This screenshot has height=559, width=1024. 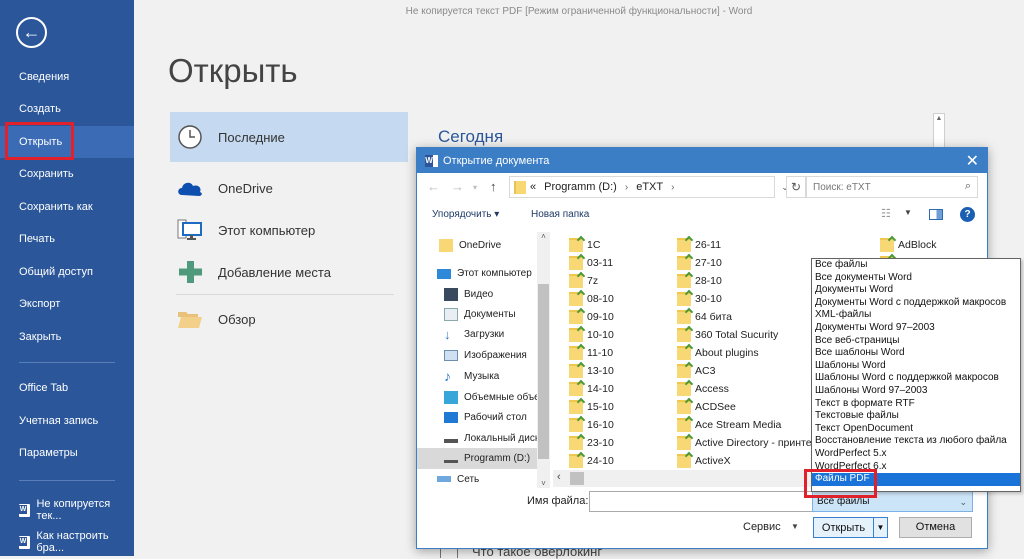 What do you see at coordinates (543, 483) in the screenshot?
I see `scroll-down-icon: ˅` at bounding box center [543, 483].